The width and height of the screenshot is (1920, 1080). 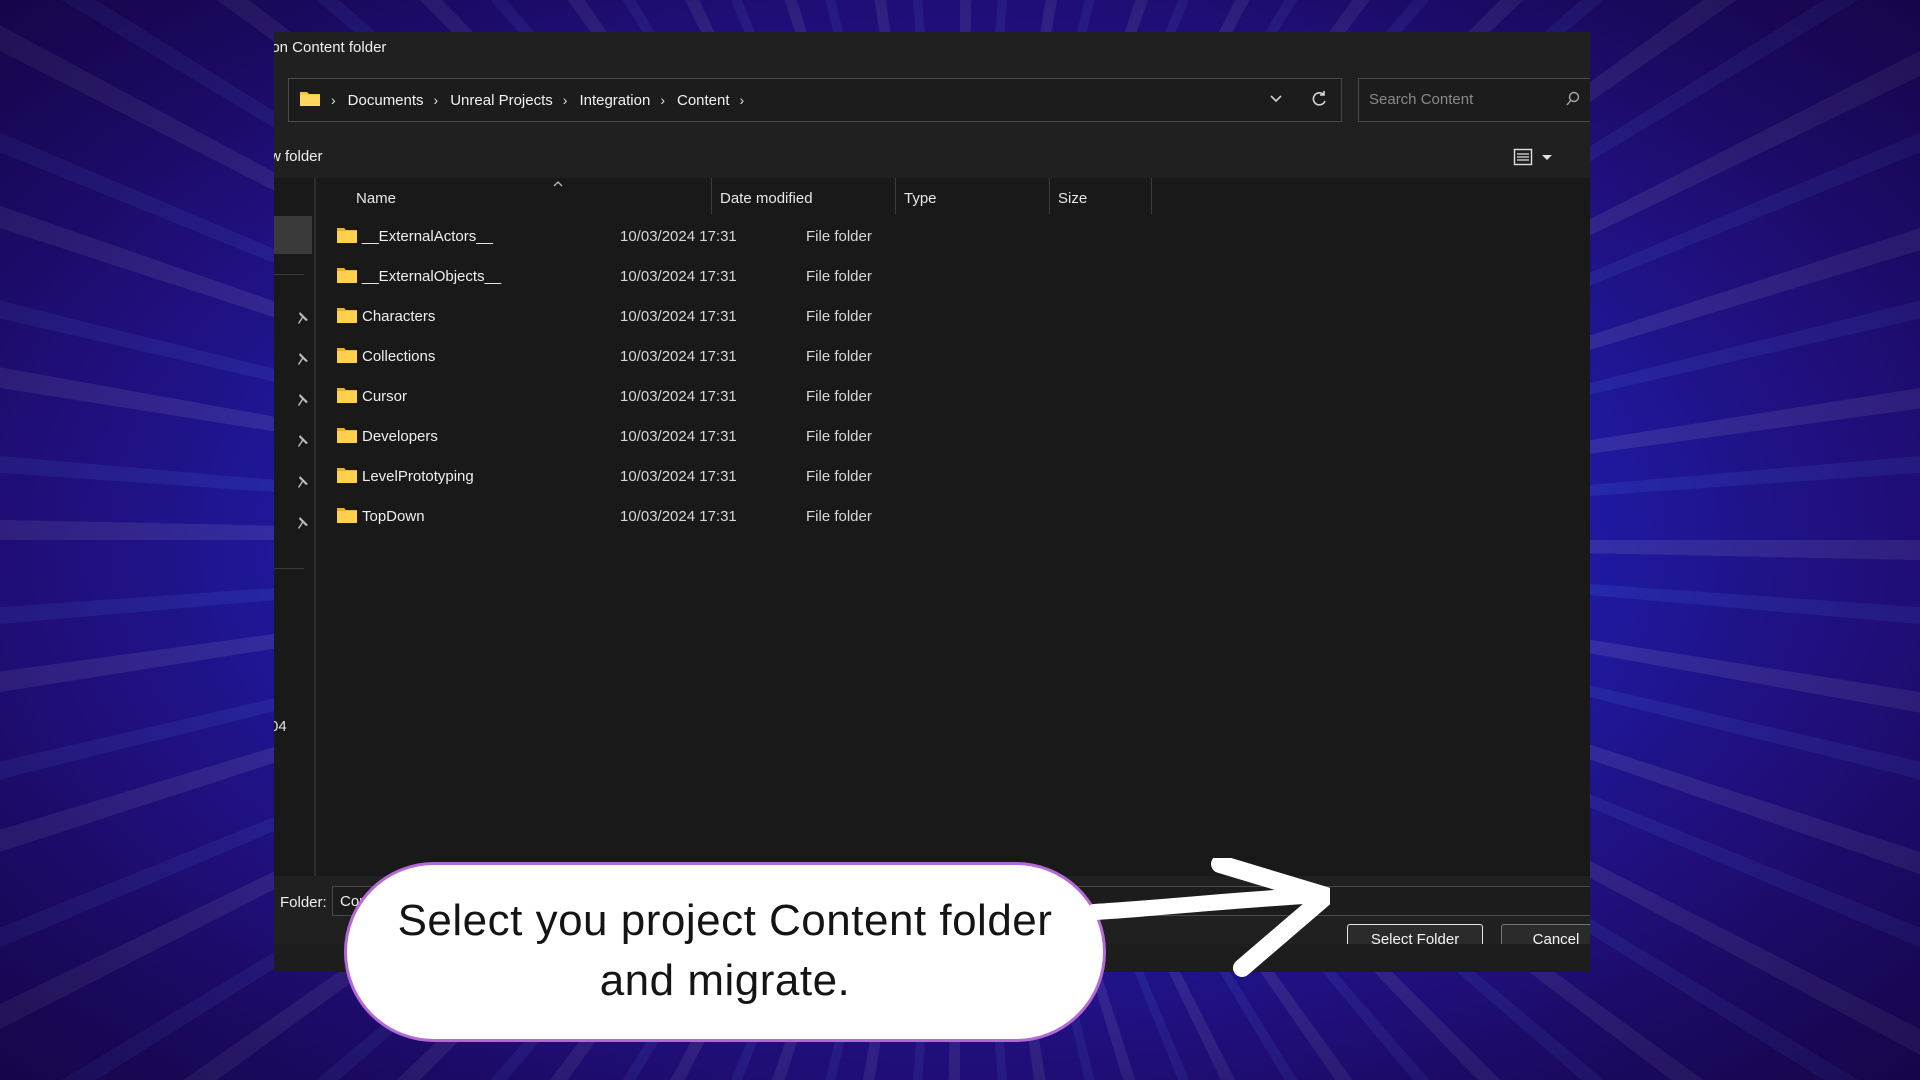 I want to click on file-name: LevelPrototyping, so click(x=418, y=476).